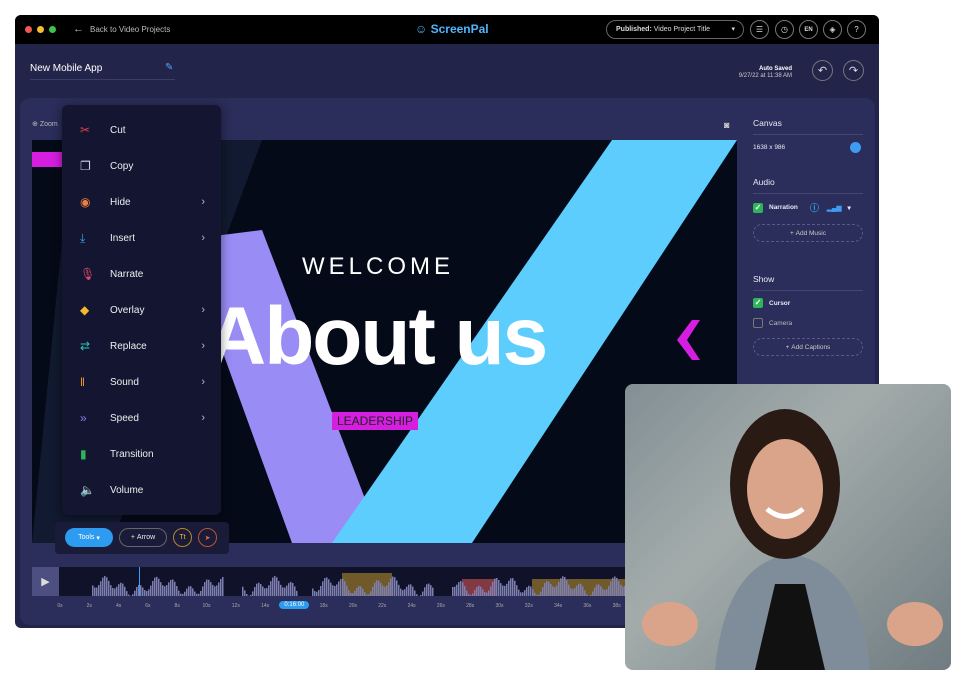  I want to click on menu-item-overlay: ◆ Overlay ›, so click(142, 310).